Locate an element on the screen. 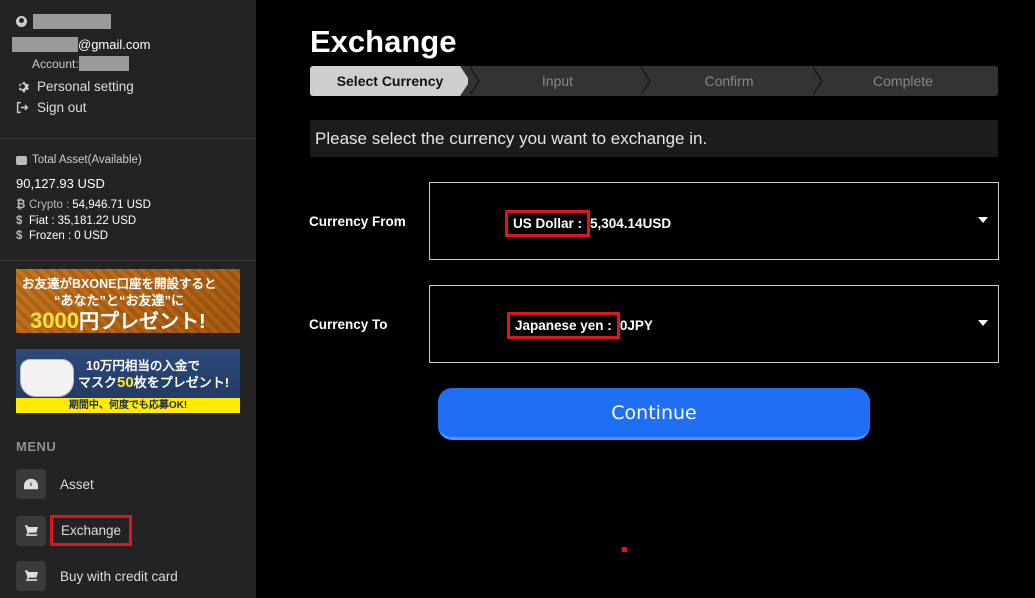  user-row is located at coordinates (63, 21).